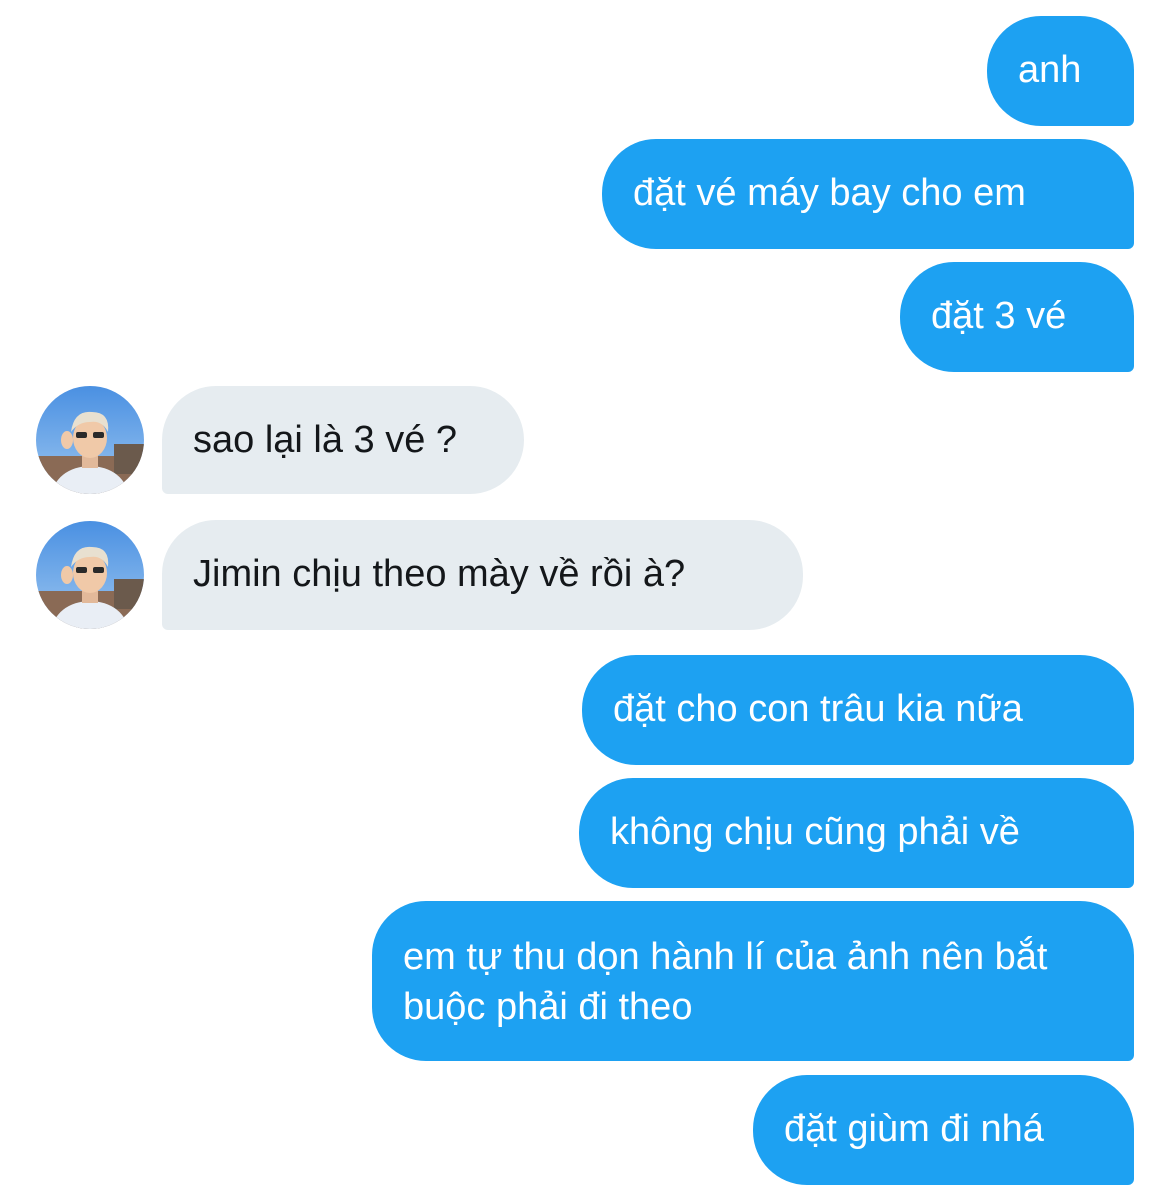 Image resolution: width=1170 pixels, height=1204 pixels. Describe the element at coordinates (914, 1129) in the screenshot. I see `message-text: đặt giùm đi nhá` at that location.